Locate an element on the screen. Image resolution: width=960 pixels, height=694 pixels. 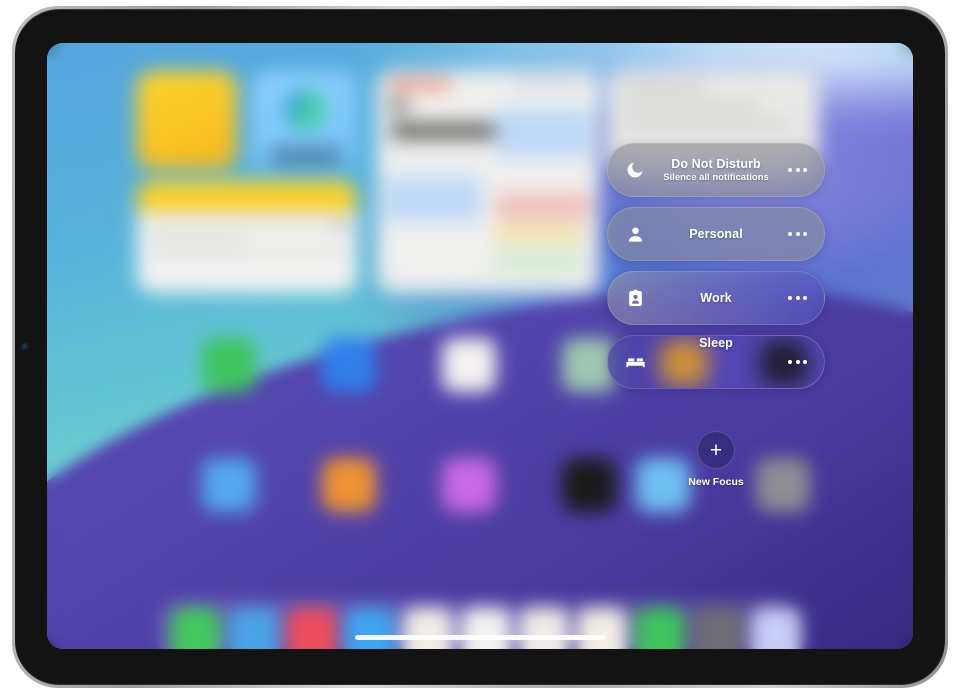
focus-mode-personal: Personal is located at coordinates (716, 234).